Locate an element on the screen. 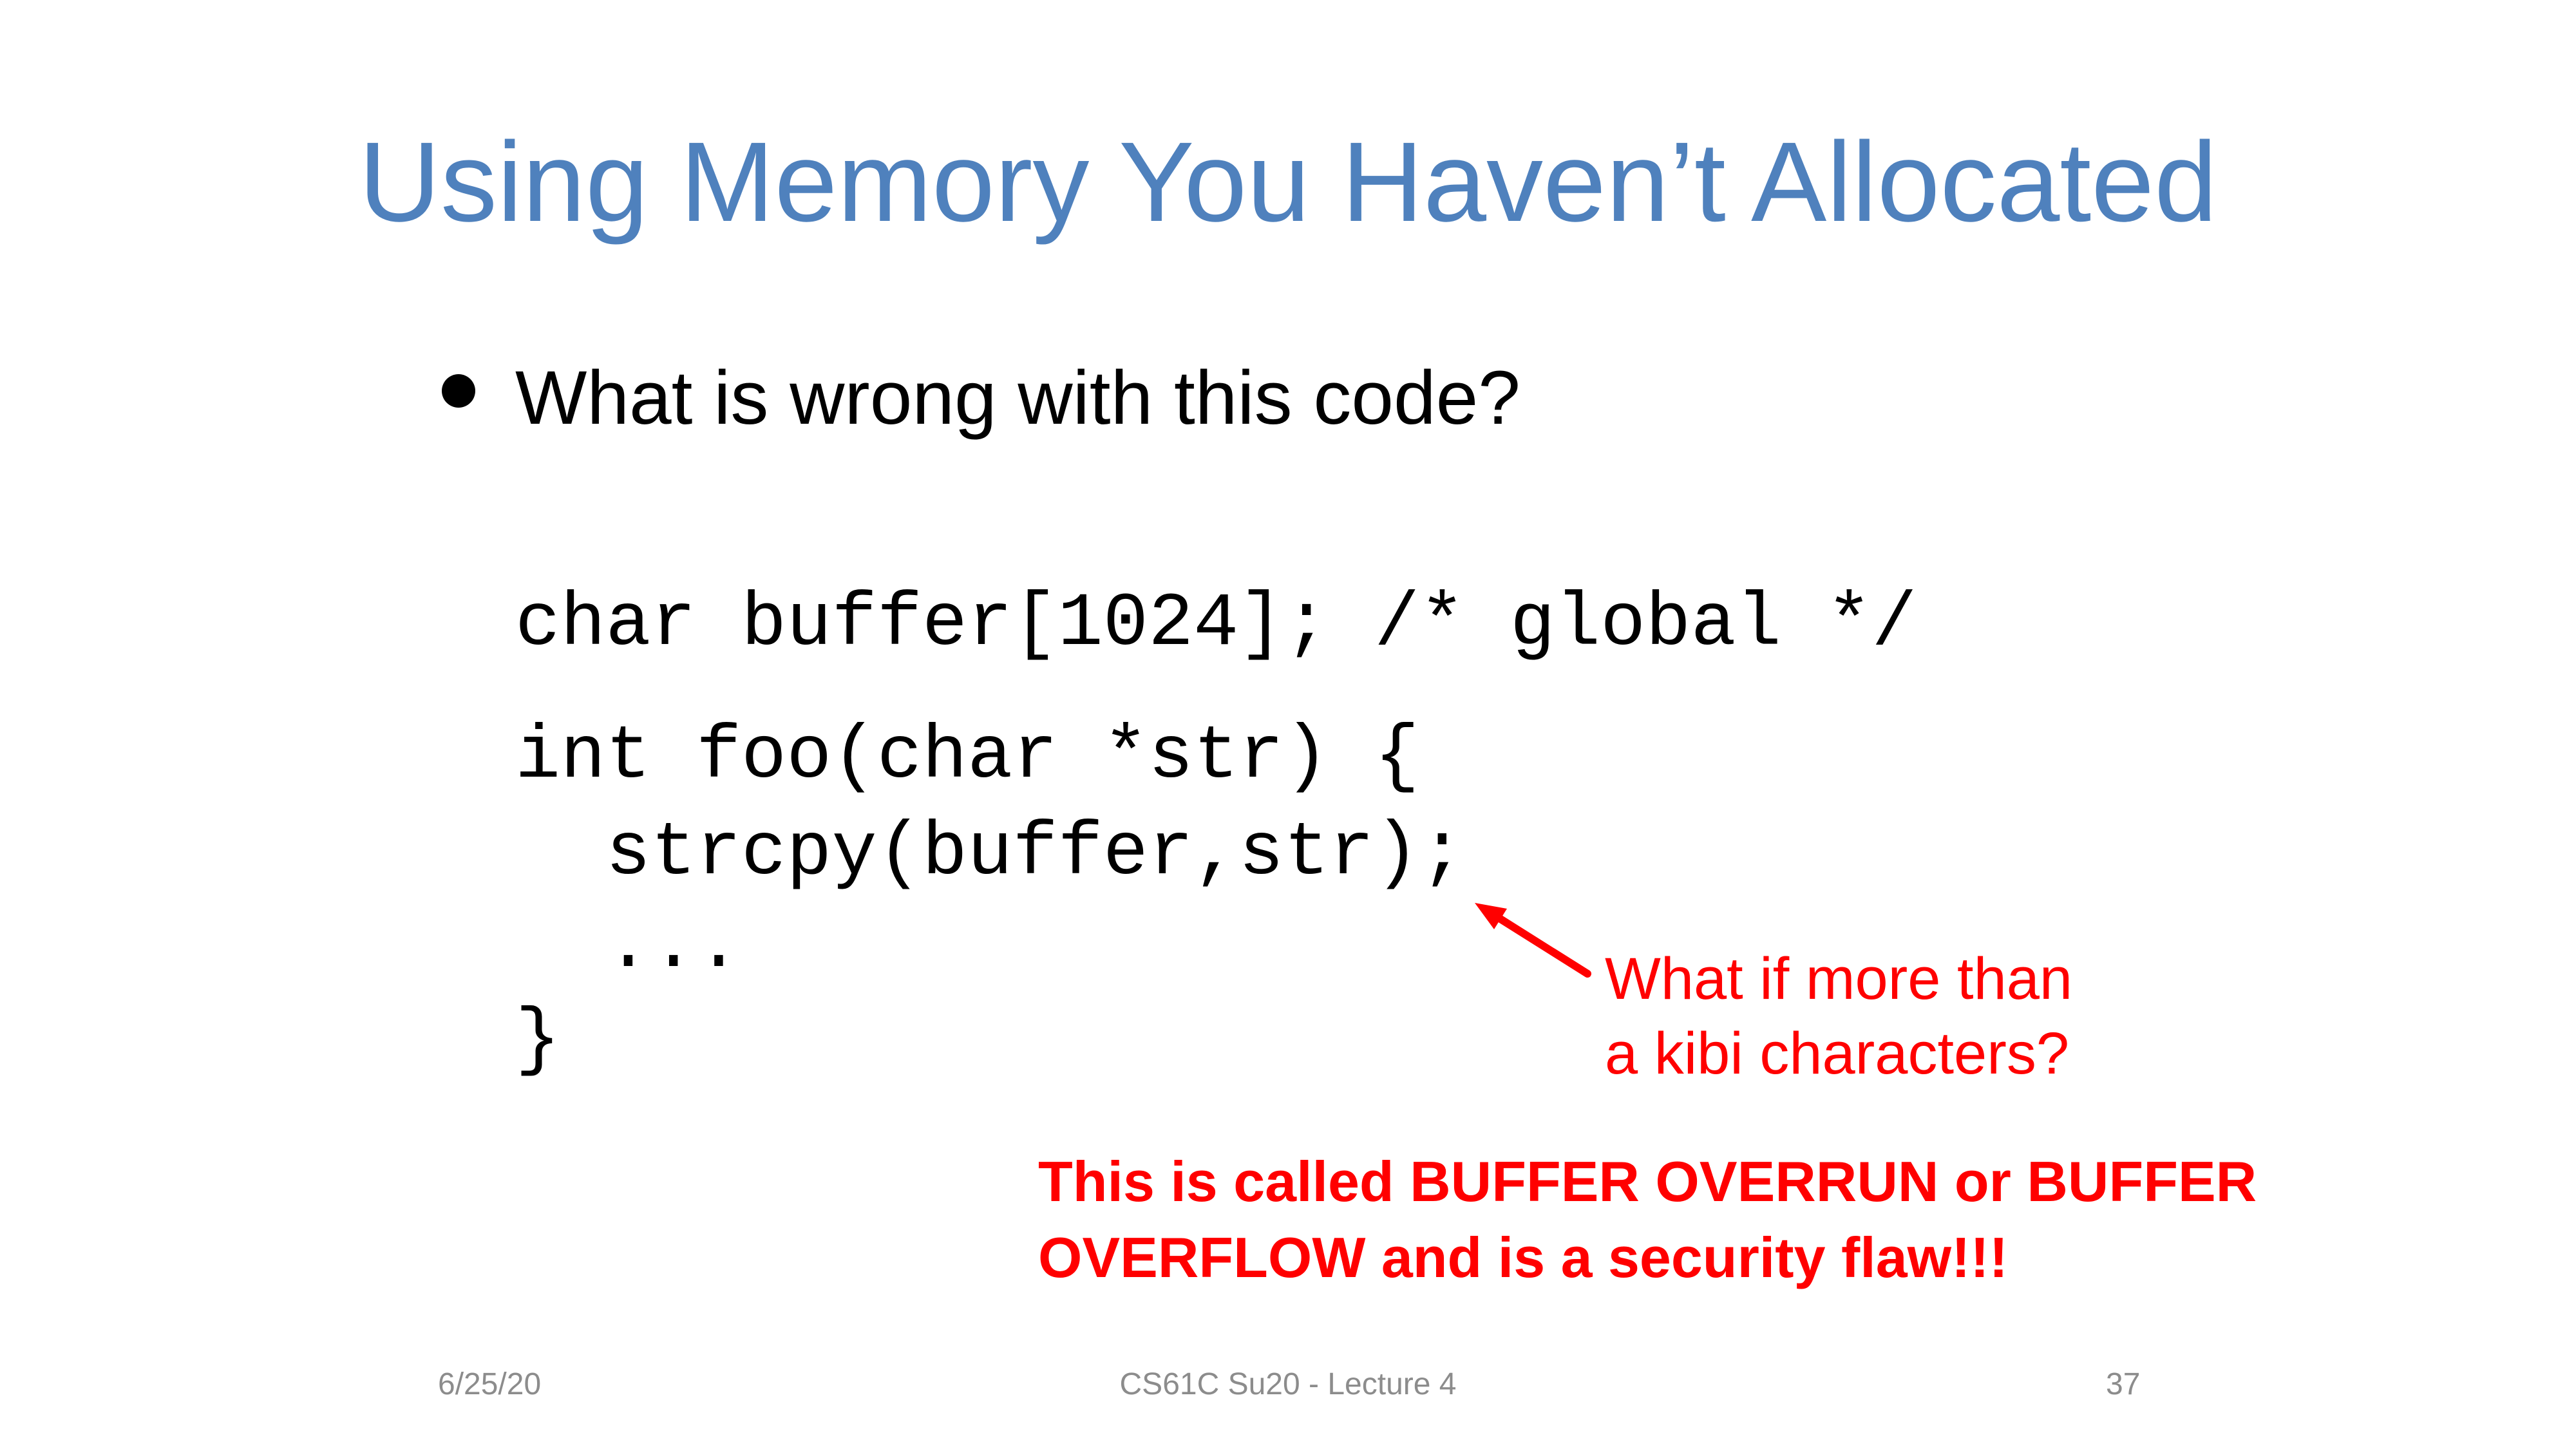 The height and width of the screenshot is (1449, 2576). slide-title: Using Memory You Haven’t Allocated is located at coordinates (1288, 182).